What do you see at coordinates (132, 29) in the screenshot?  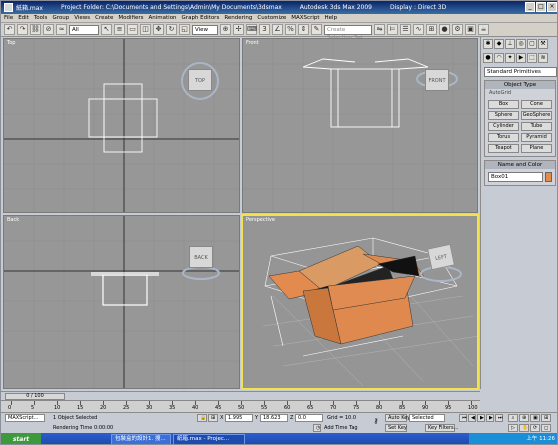 I see `rectangle-selection-icon: ▭` at bounding box center [132, 29].